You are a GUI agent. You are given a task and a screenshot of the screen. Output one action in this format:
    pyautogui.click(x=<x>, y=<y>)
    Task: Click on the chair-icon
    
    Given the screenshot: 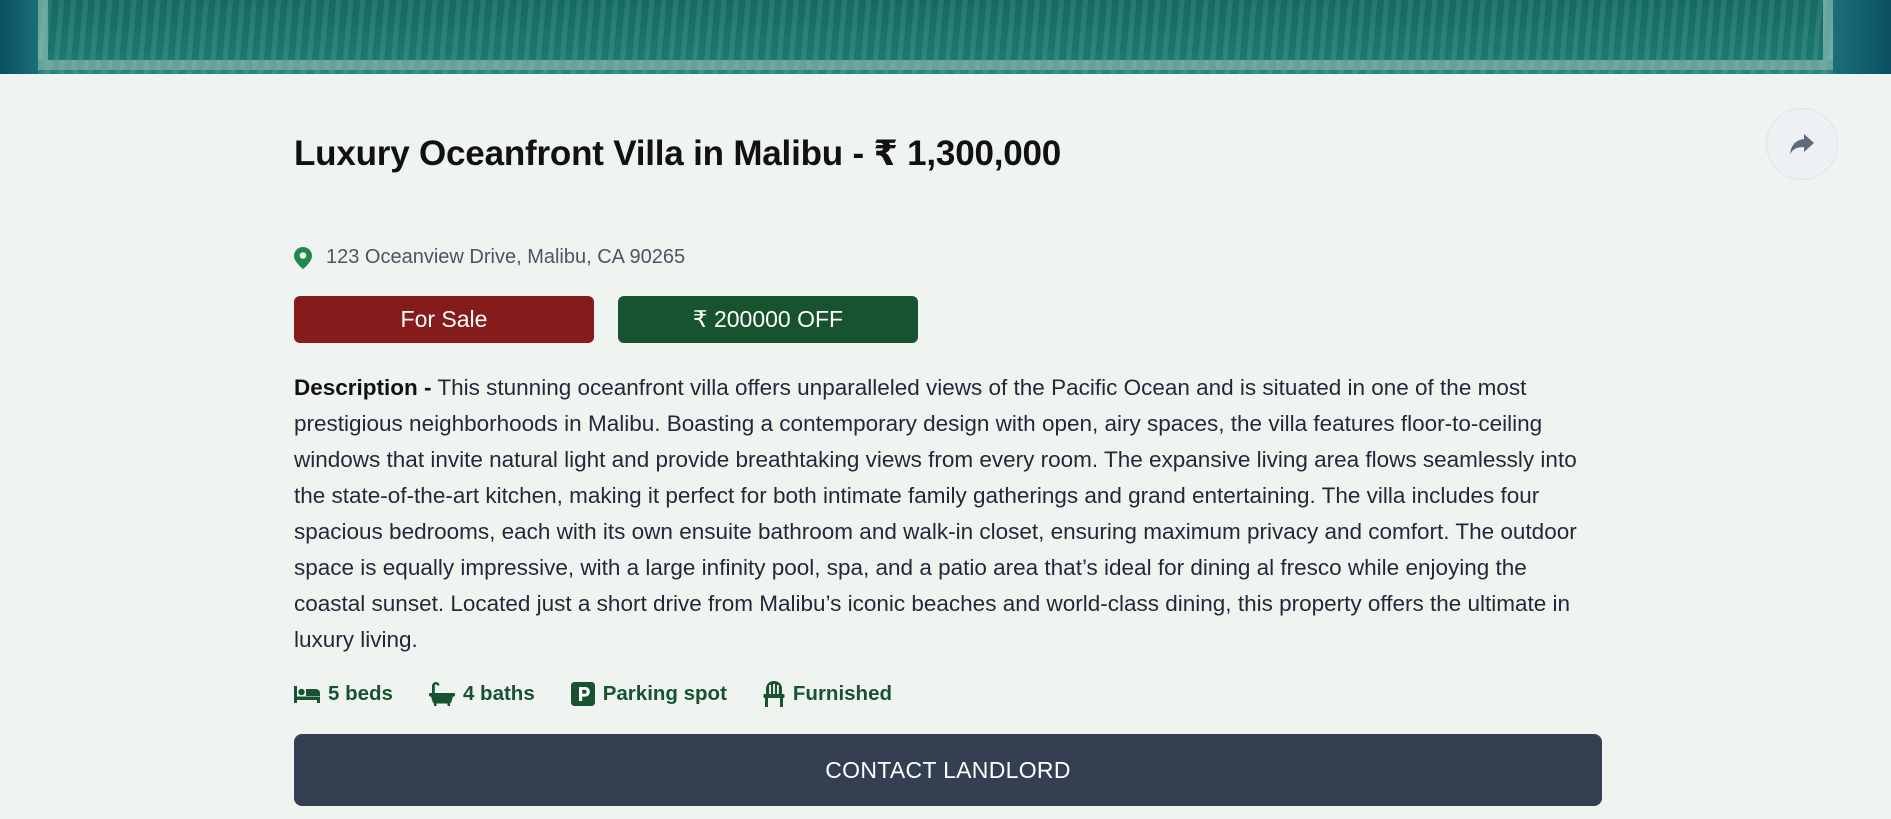 What is the action you would take?
    pyautogui.click(x=774, y=694)
    